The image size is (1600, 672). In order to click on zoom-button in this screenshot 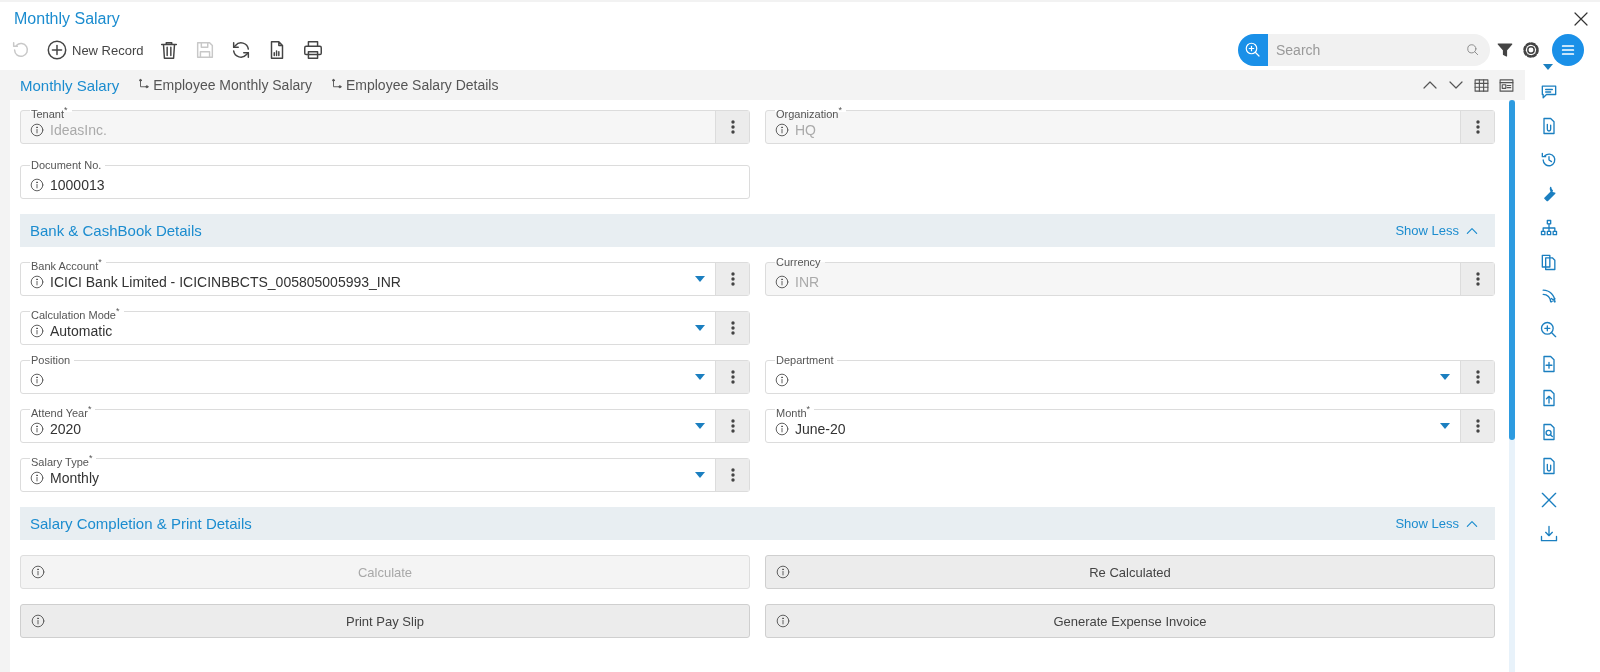, I will do `click(1253, 50)`.